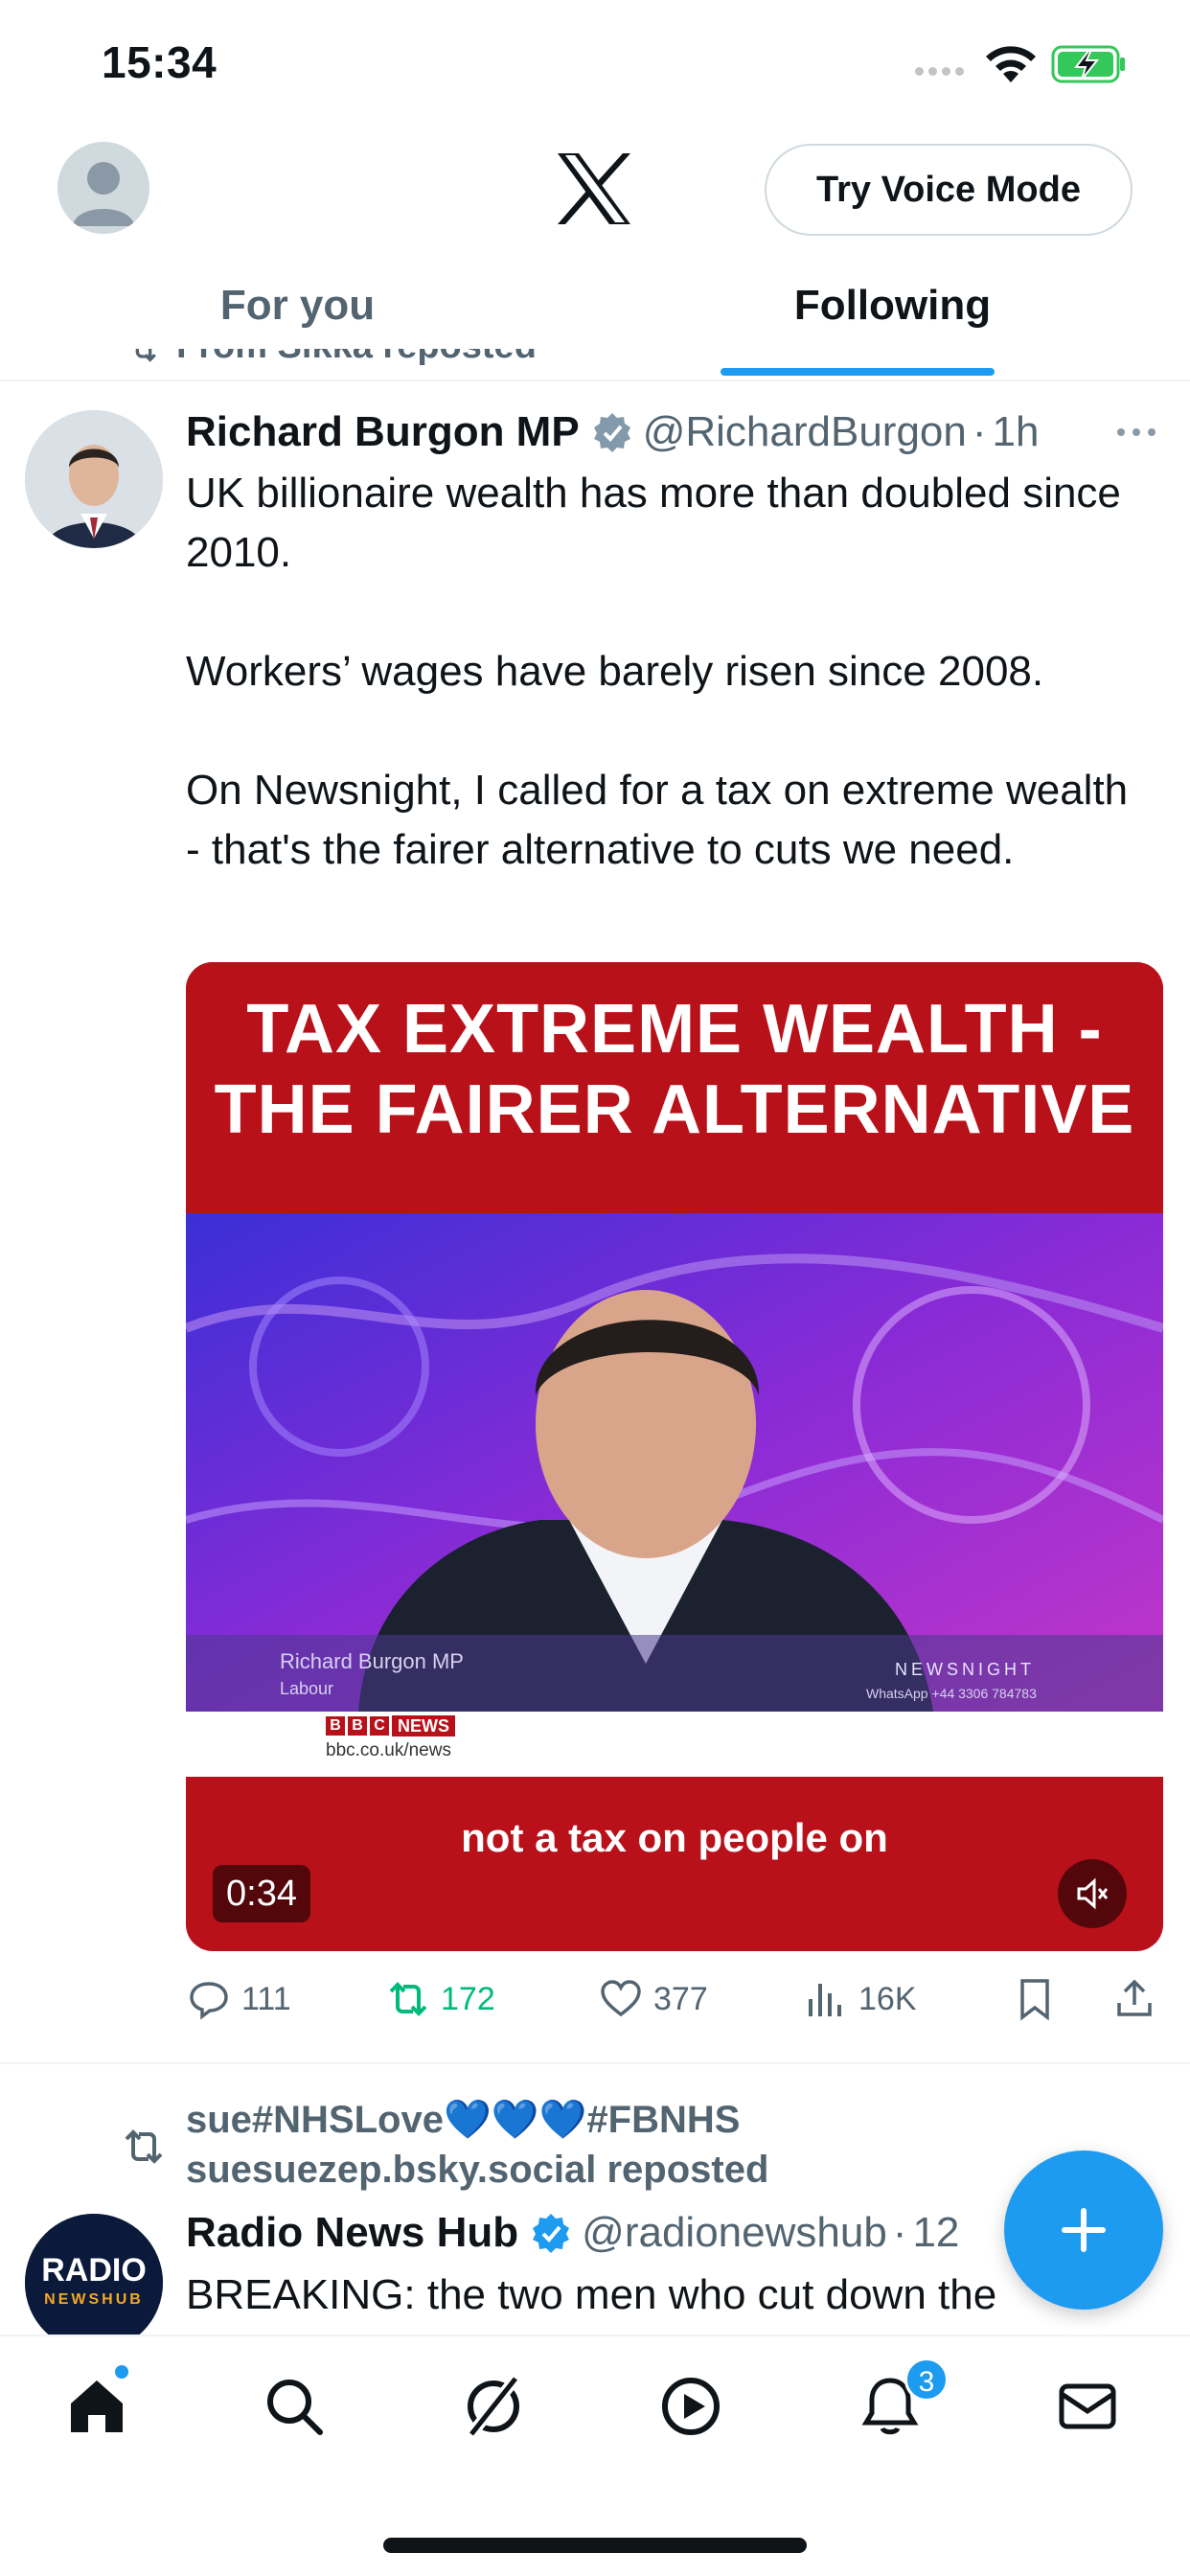  I want to click on reposter-name-line: sue#NHSLove💙💙💙#FBNHS, so click(477, 2120).